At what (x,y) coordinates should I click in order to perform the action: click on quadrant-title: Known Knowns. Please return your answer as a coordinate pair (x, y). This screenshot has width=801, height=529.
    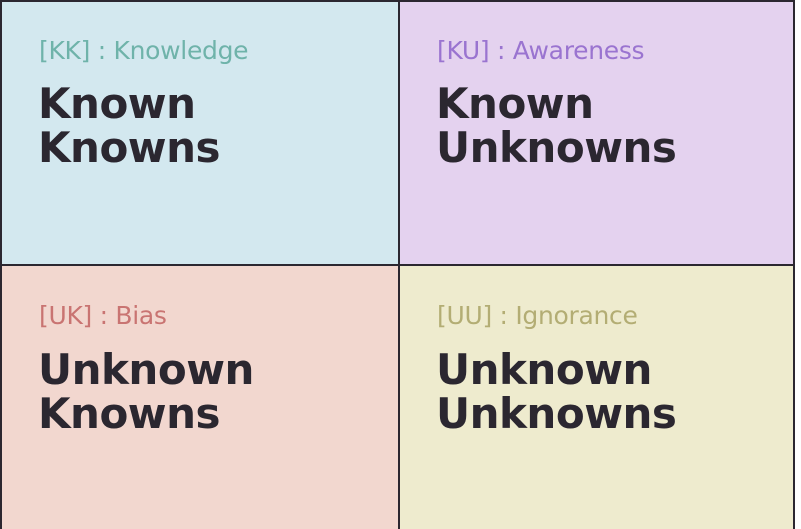
    Looking at the image, I should click on (129, 125).